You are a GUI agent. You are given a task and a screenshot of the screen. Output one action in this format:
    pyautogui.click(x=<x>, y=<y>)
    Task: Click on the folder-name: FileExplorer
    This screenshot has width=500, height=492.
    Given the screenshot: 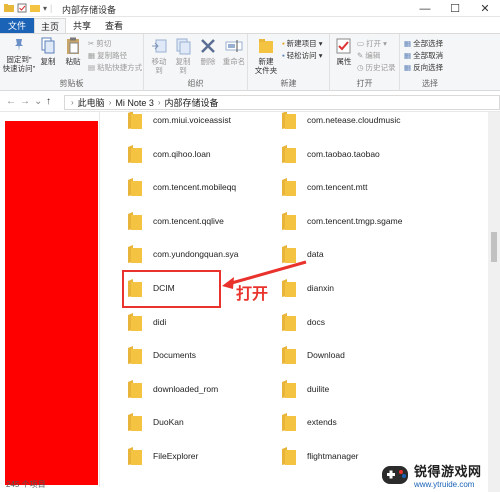 What is the action you would take?
    pyautogui.click(x=176, y=456)
    